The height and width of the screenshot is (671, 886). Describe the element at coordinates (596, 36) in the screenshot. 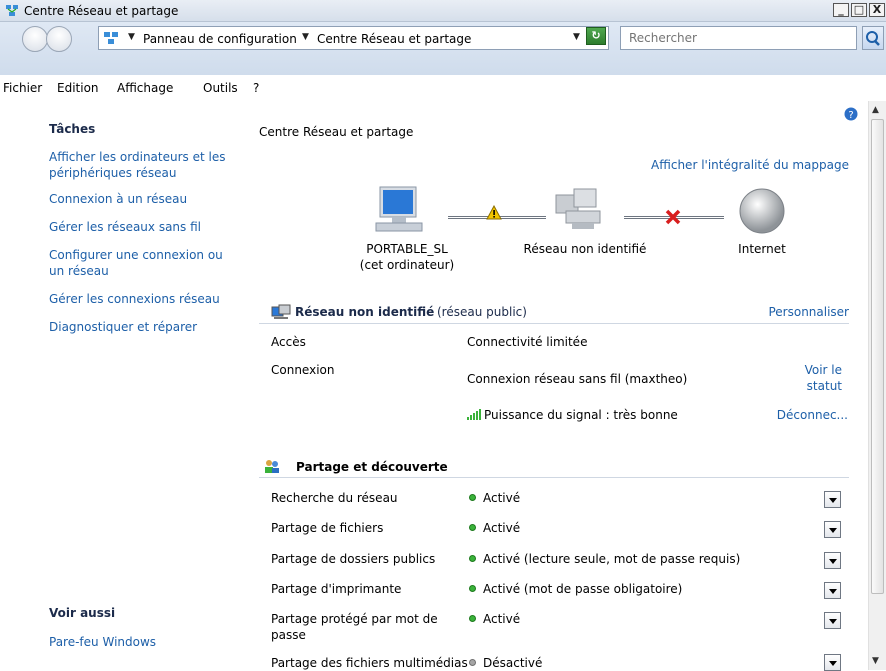

I see `refresh-button: ↻` at that location.